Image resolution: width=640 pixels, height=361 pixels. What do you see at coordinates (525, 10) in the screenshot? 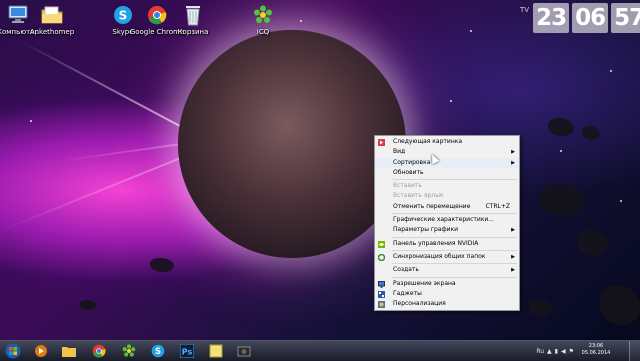
I see `clock-prefix: TV` at bounding box center [525, 10].